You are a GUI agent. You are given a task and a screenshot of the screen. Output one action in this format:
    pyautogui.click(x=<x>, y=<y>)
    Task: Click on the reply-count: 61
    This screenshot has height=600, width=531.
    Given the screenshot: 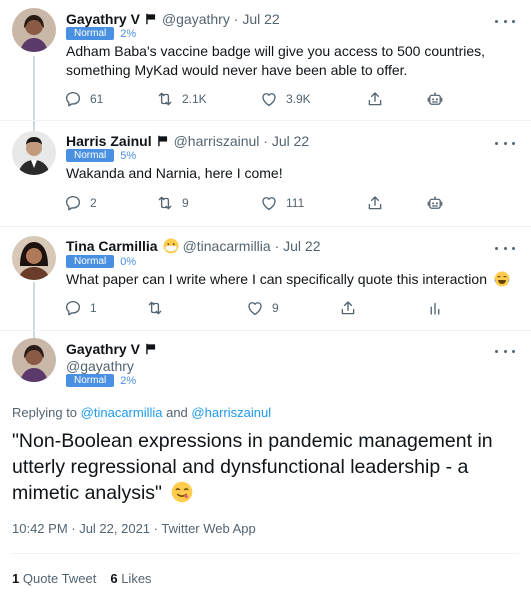 What is the action you would take?
    pyautogui.click(x=97, y=99)
    